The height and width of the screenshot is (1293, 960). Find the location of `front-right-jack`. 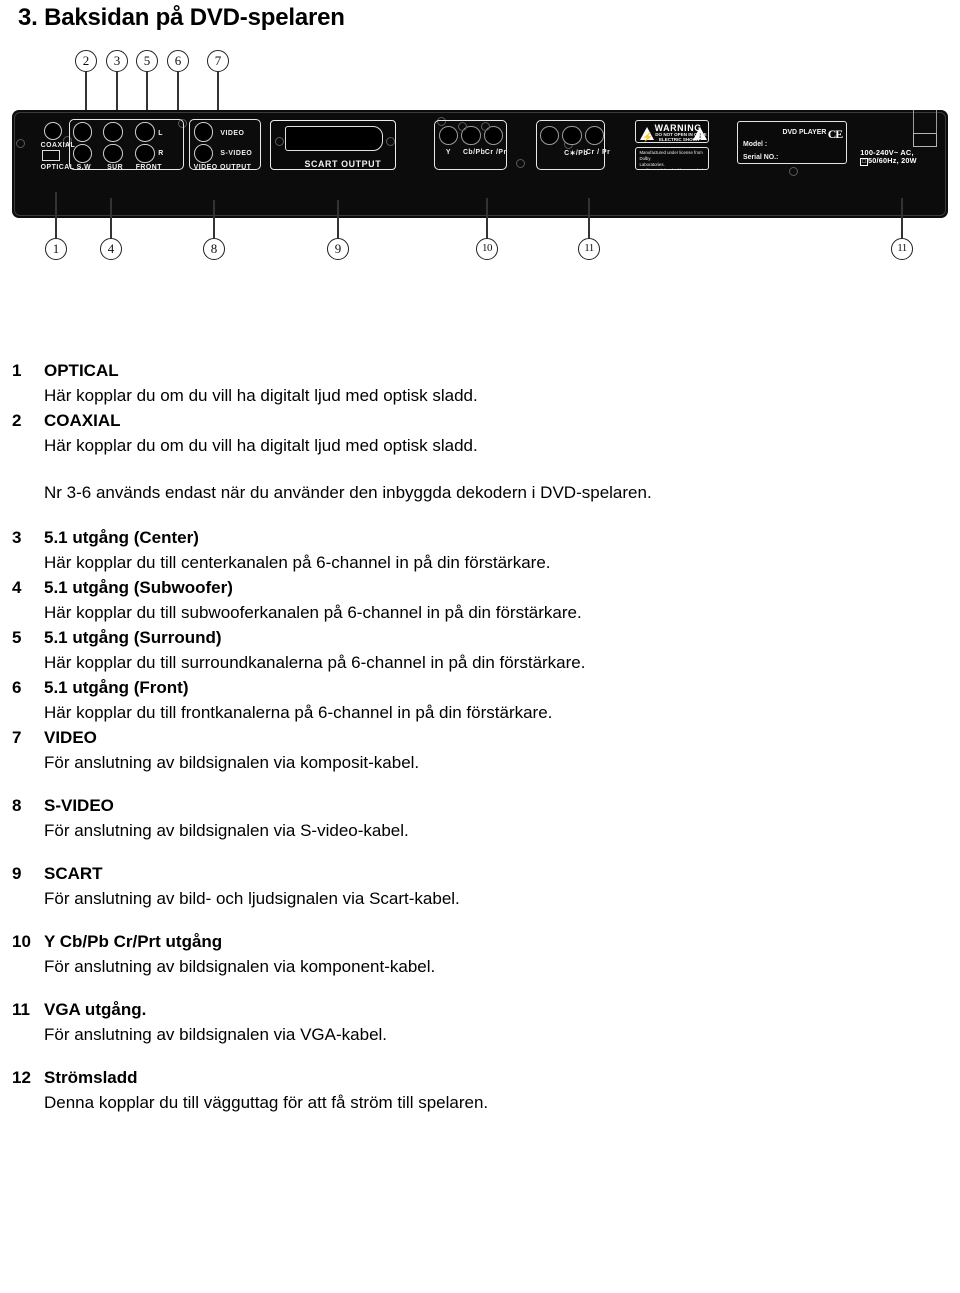

front-right-jack is located at coordinates (145, 153).